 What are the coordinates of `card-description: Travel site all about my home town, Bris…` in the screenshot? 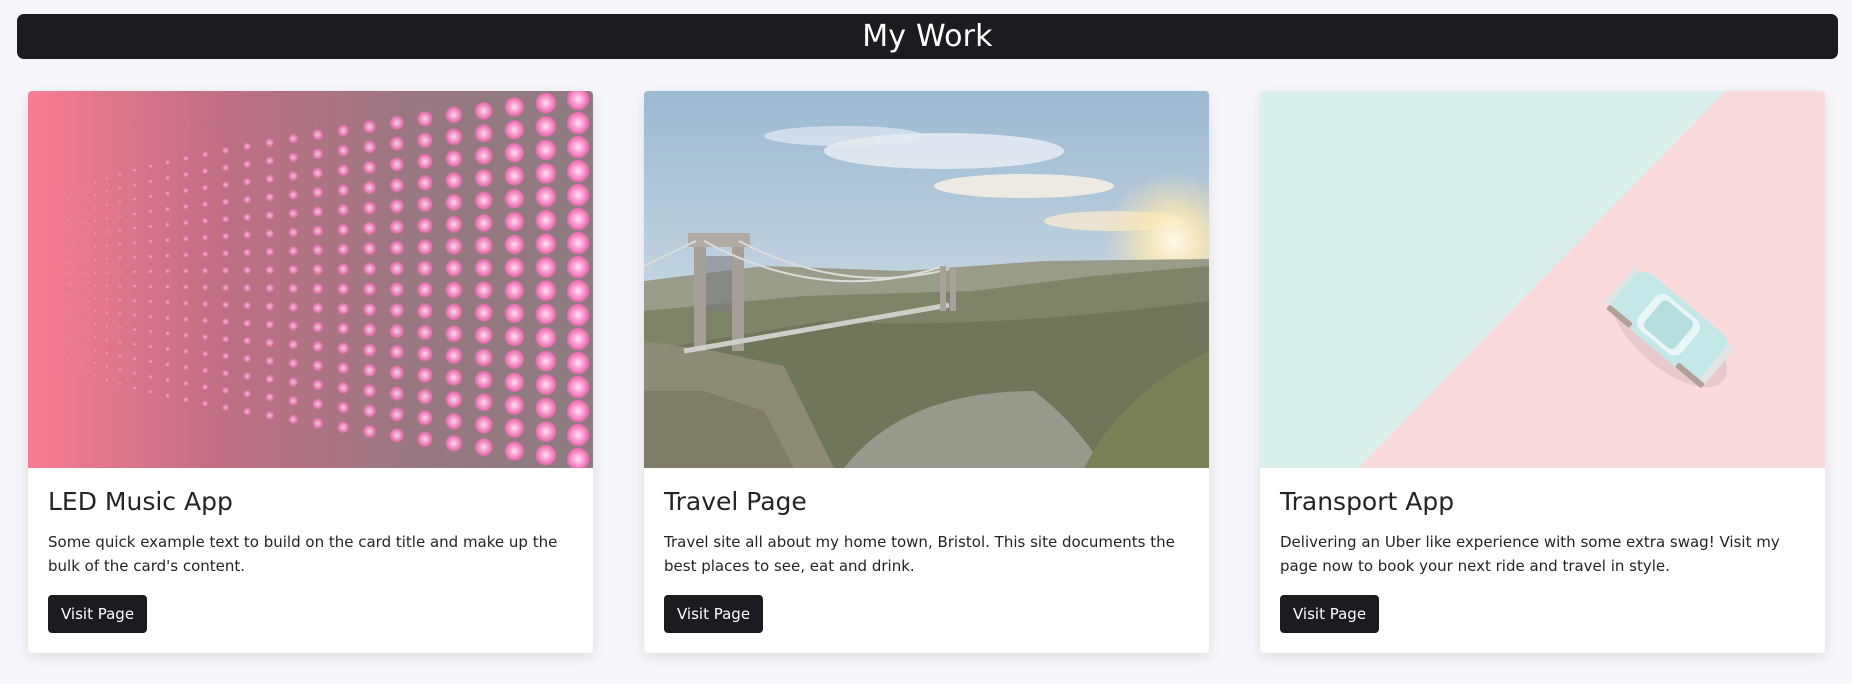 It's located at (919, 554).